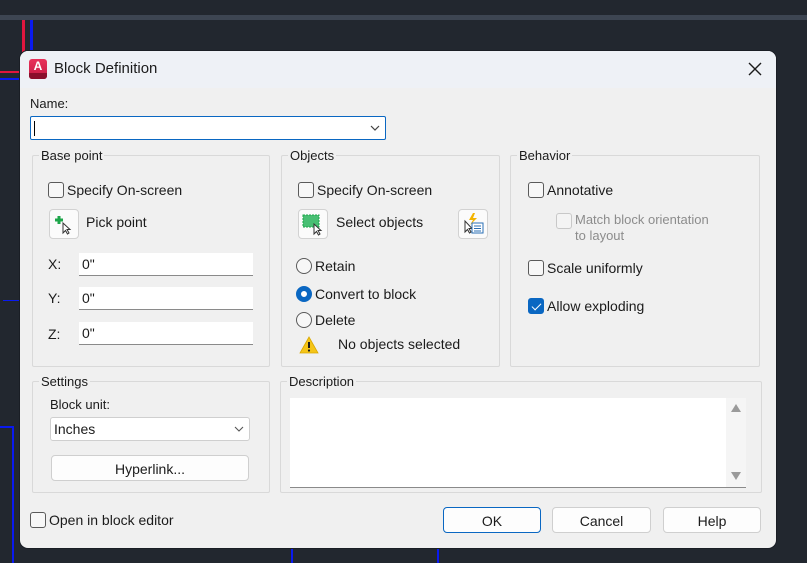 Image resolution: width=807 pixels, height=563 pixels. I want to click on open-in-block-editor-label: Open in block editor, so click(111, 520).